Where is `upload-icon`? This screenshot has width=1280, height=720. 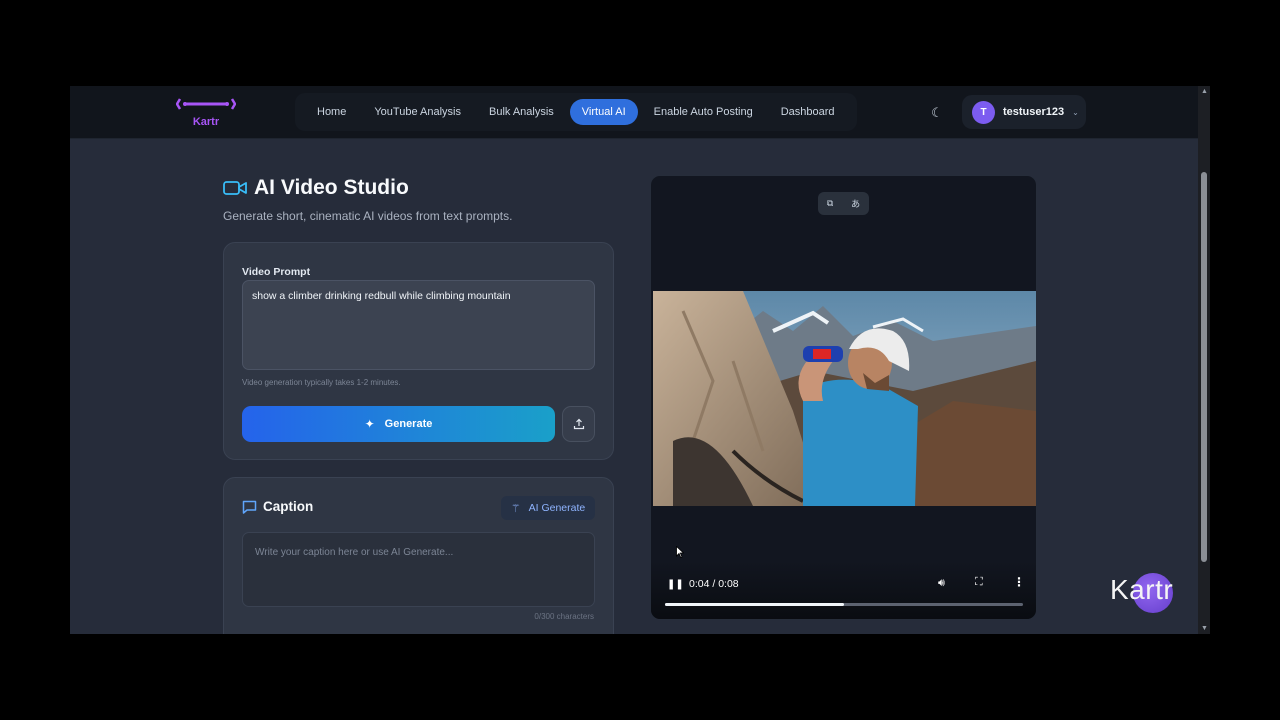
upload-icon is located at coordinates (578, 424).